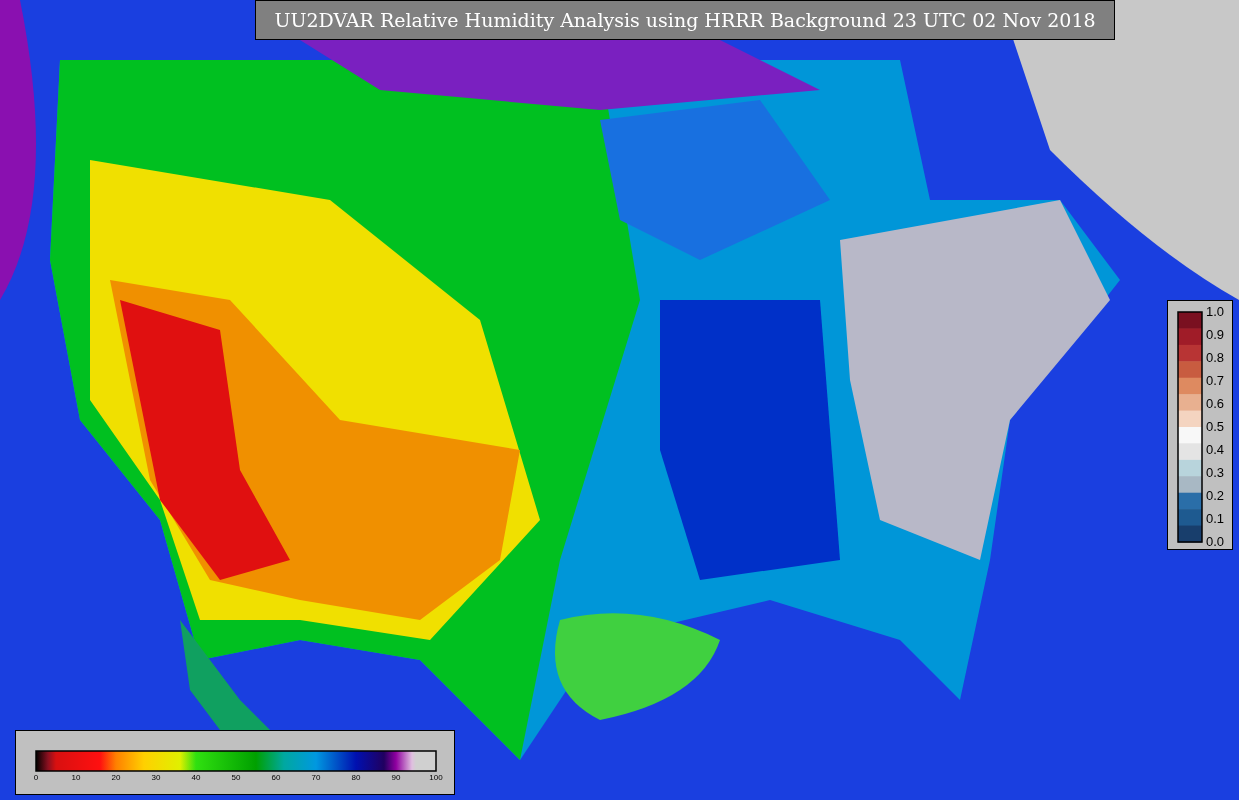 Image resolution: width=1239 pixels, height=800 pixels. Describe the element at coordinates (1215, 519) in the screenshot. I see `tick-label: 0.1` at that location.